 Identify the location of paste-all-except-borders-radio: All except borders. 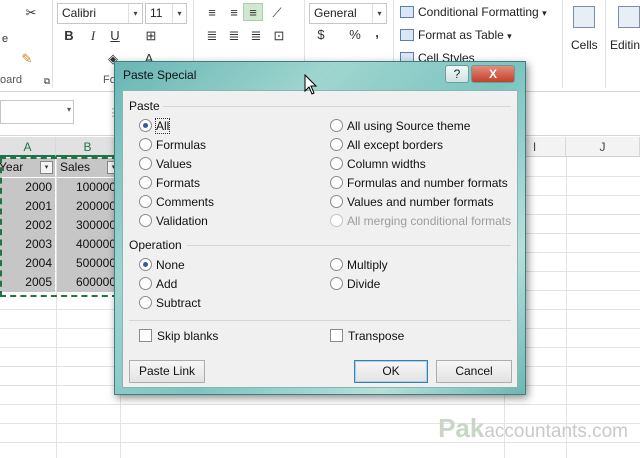
(386, 145).